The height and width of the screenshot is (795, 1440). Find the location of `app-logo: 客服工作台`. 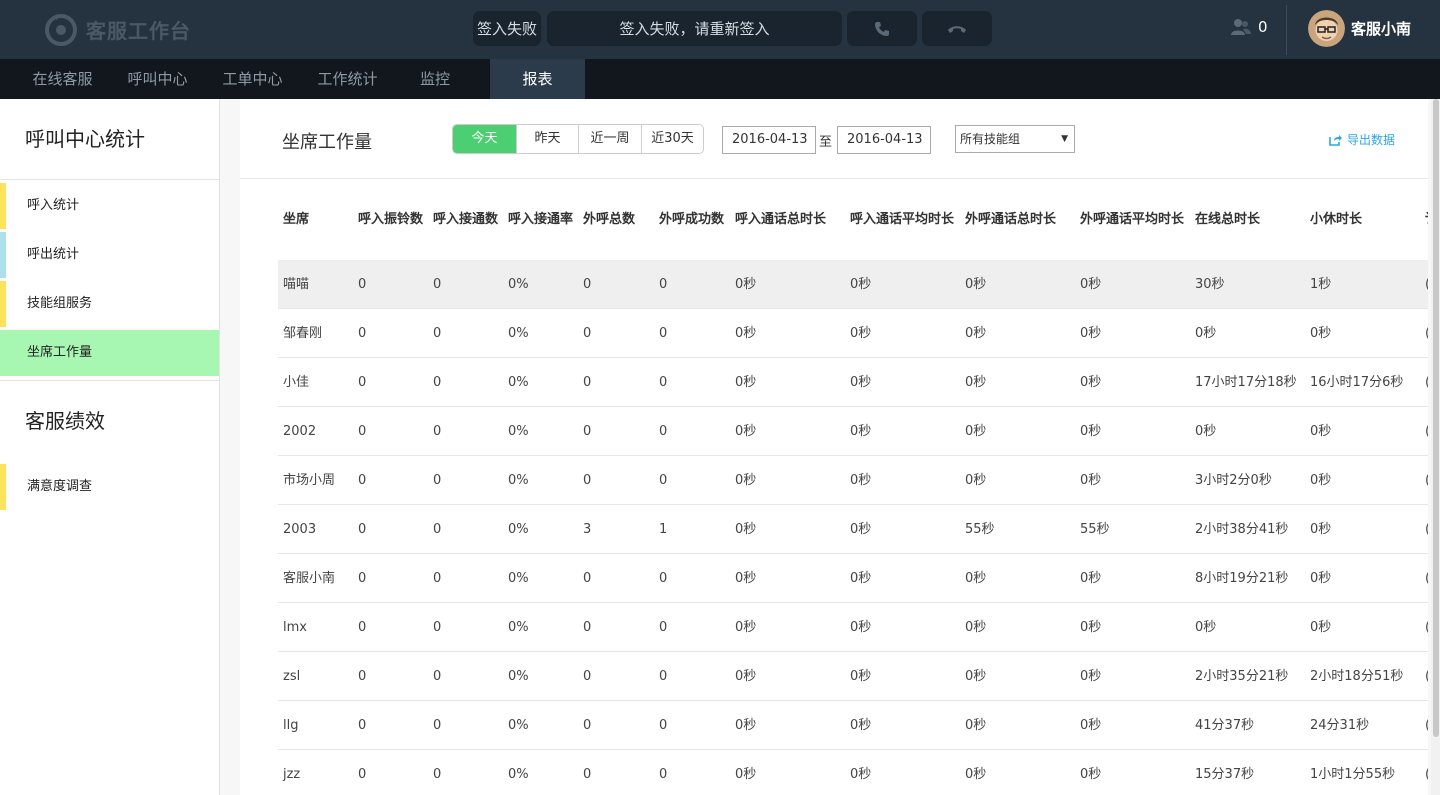

app-logo: 客服工作台 is located at coordinates (117, 29).